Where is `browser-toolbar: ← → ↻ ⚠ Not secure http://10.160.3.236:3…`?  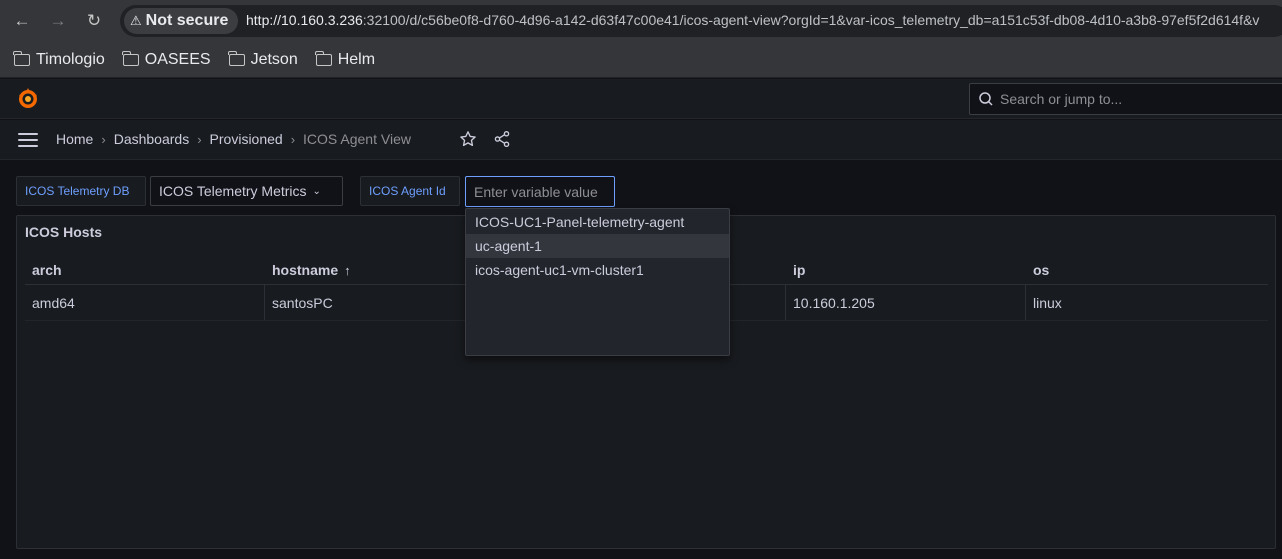 browser-toolbar: ← → ↻ ⚠ Not secure http://10.160.3.236:3… is located at coordinates (641, 21).